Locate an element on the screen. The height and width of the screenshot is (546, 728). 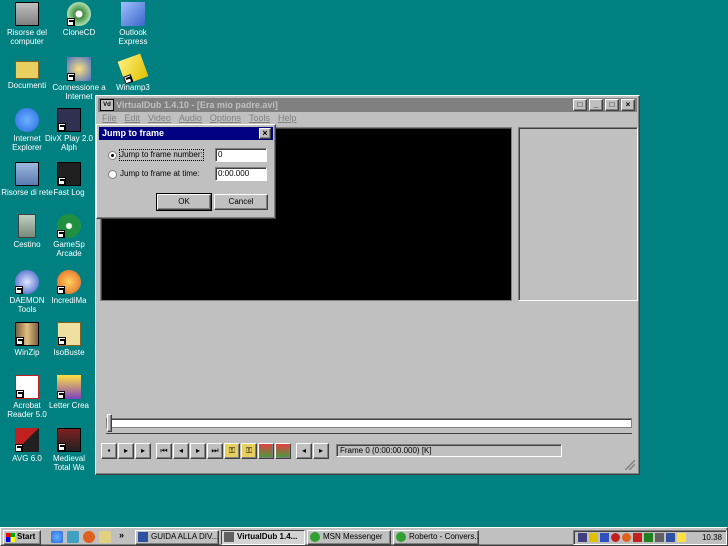
prev-keyframe-icon: ⚿ is located at coordinates (232, 451).